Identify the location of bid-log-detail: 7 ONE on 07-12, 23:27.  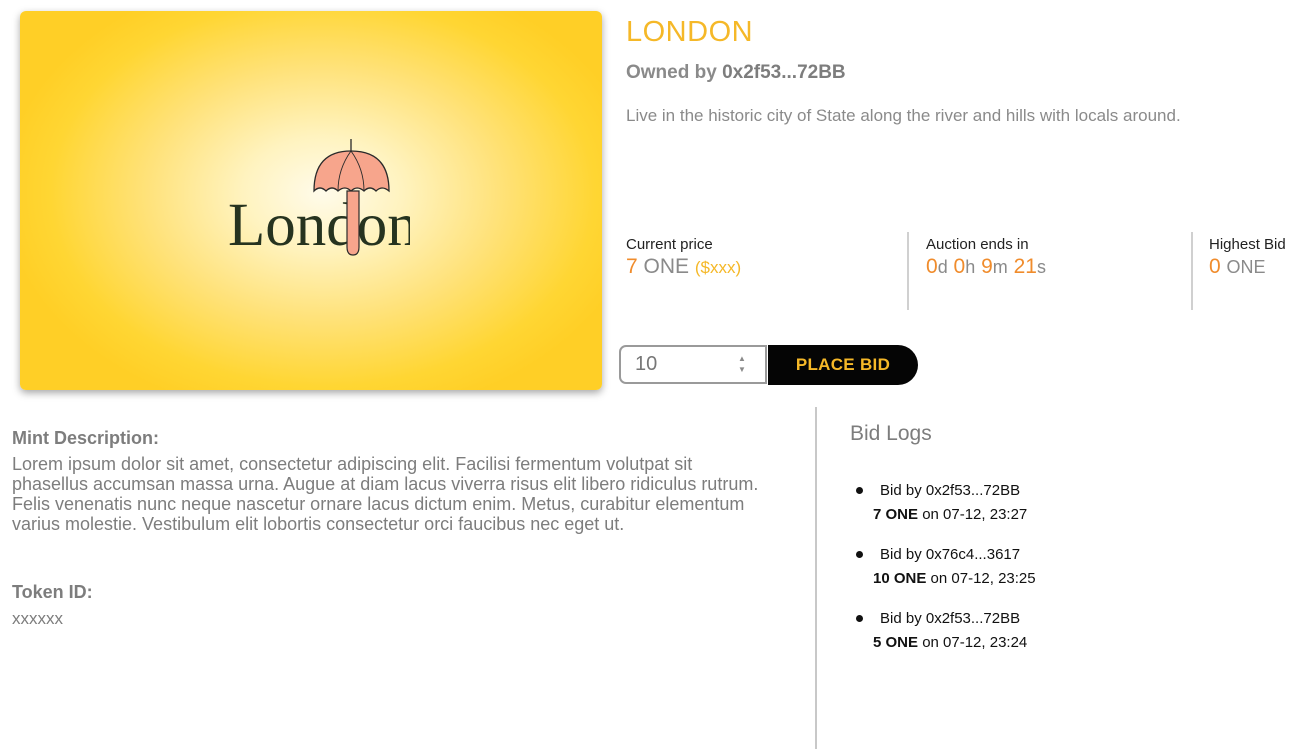
(950, 514).